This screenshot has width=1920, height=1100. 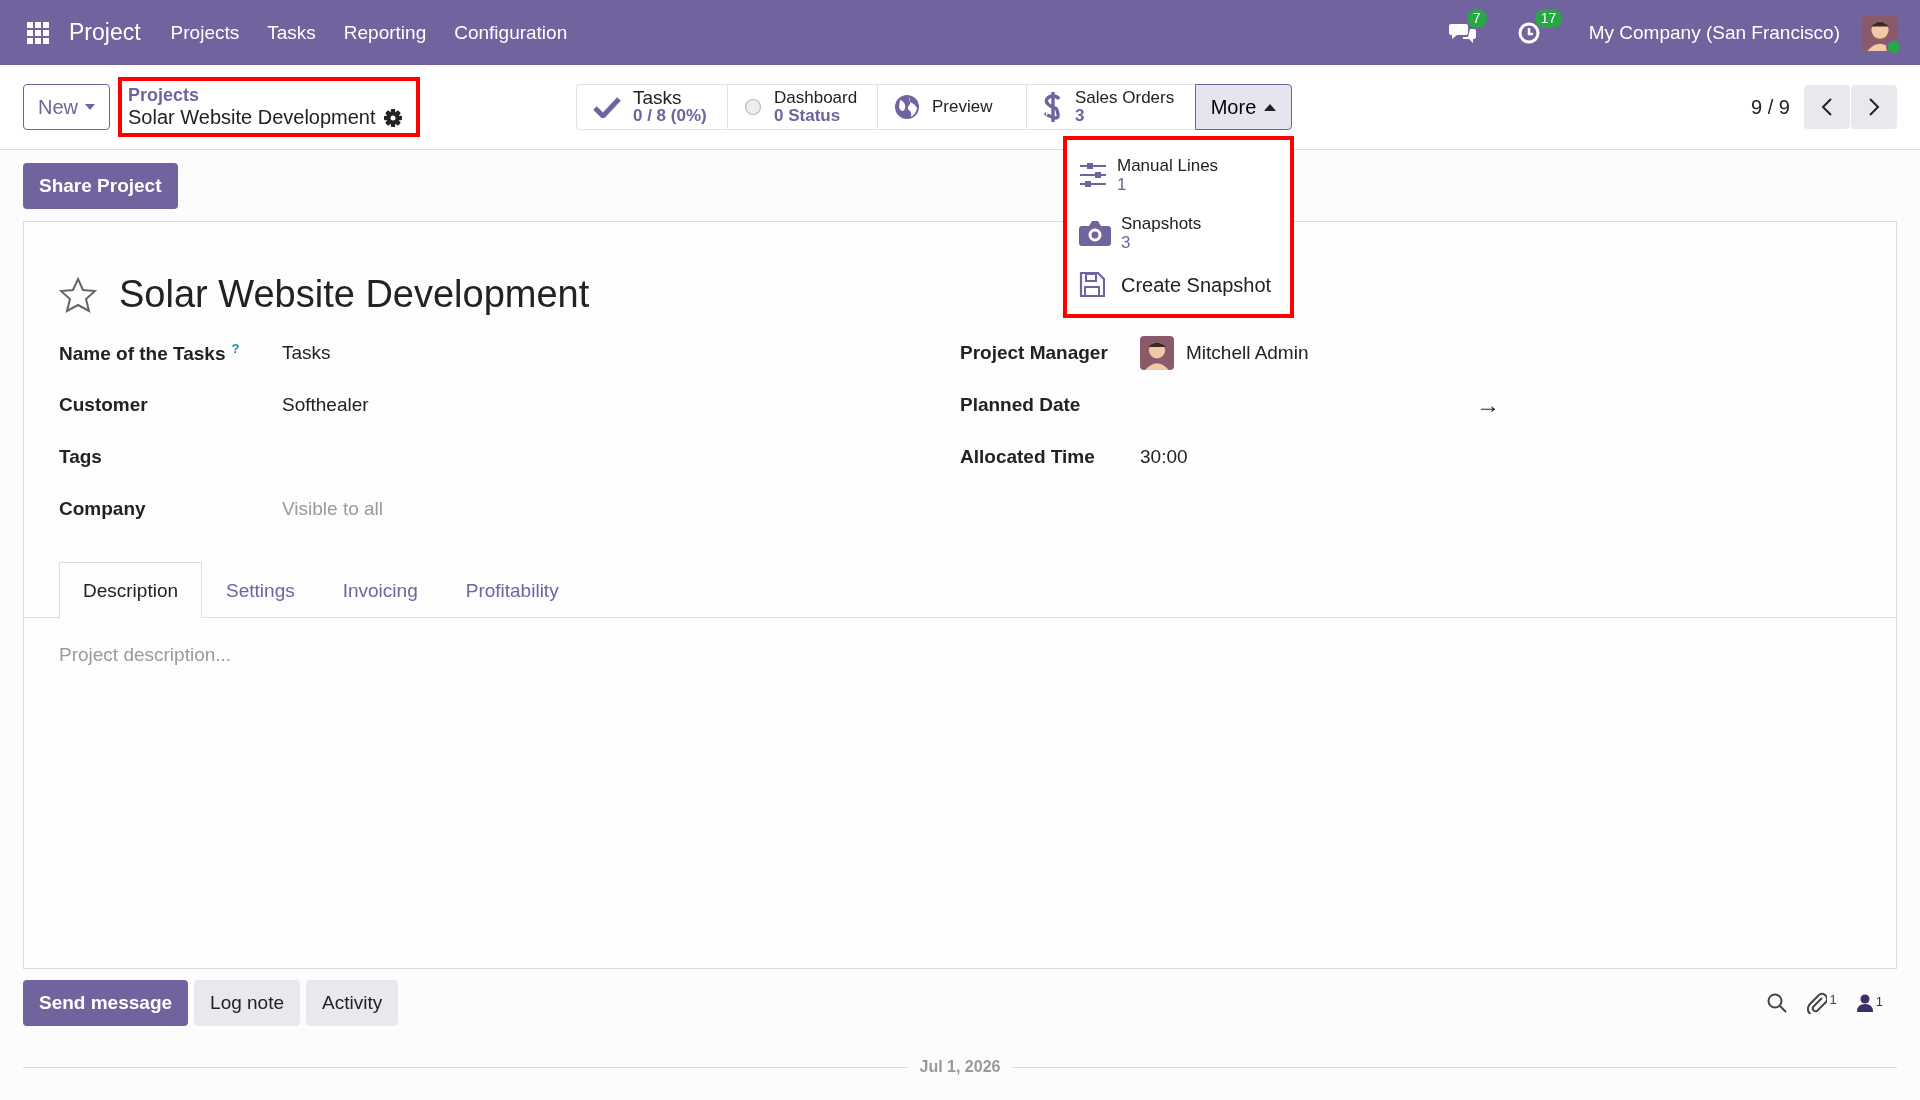 I want to click on field-label: Name of the Tasks, so click(x=142, y=354).